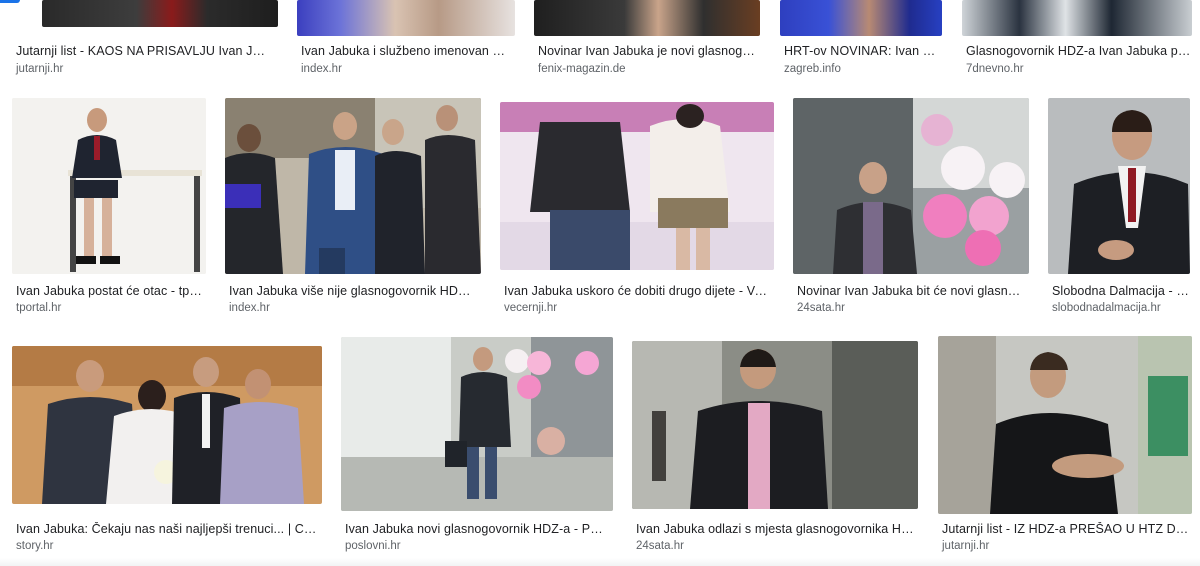  I want to click on result-title: HRT-ov NOVINAR: Ivan Jabuka, so click(860, 51).